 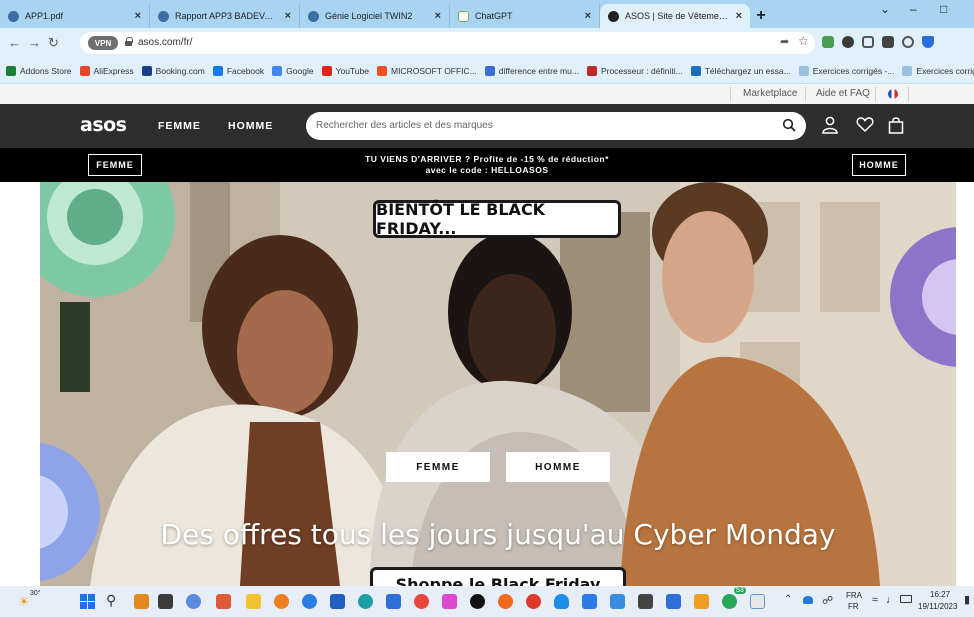 What do you see at coordinates (940, 594) in the screenshot?
I see `clock-time: 16:27` at bounding box center [940, 594].